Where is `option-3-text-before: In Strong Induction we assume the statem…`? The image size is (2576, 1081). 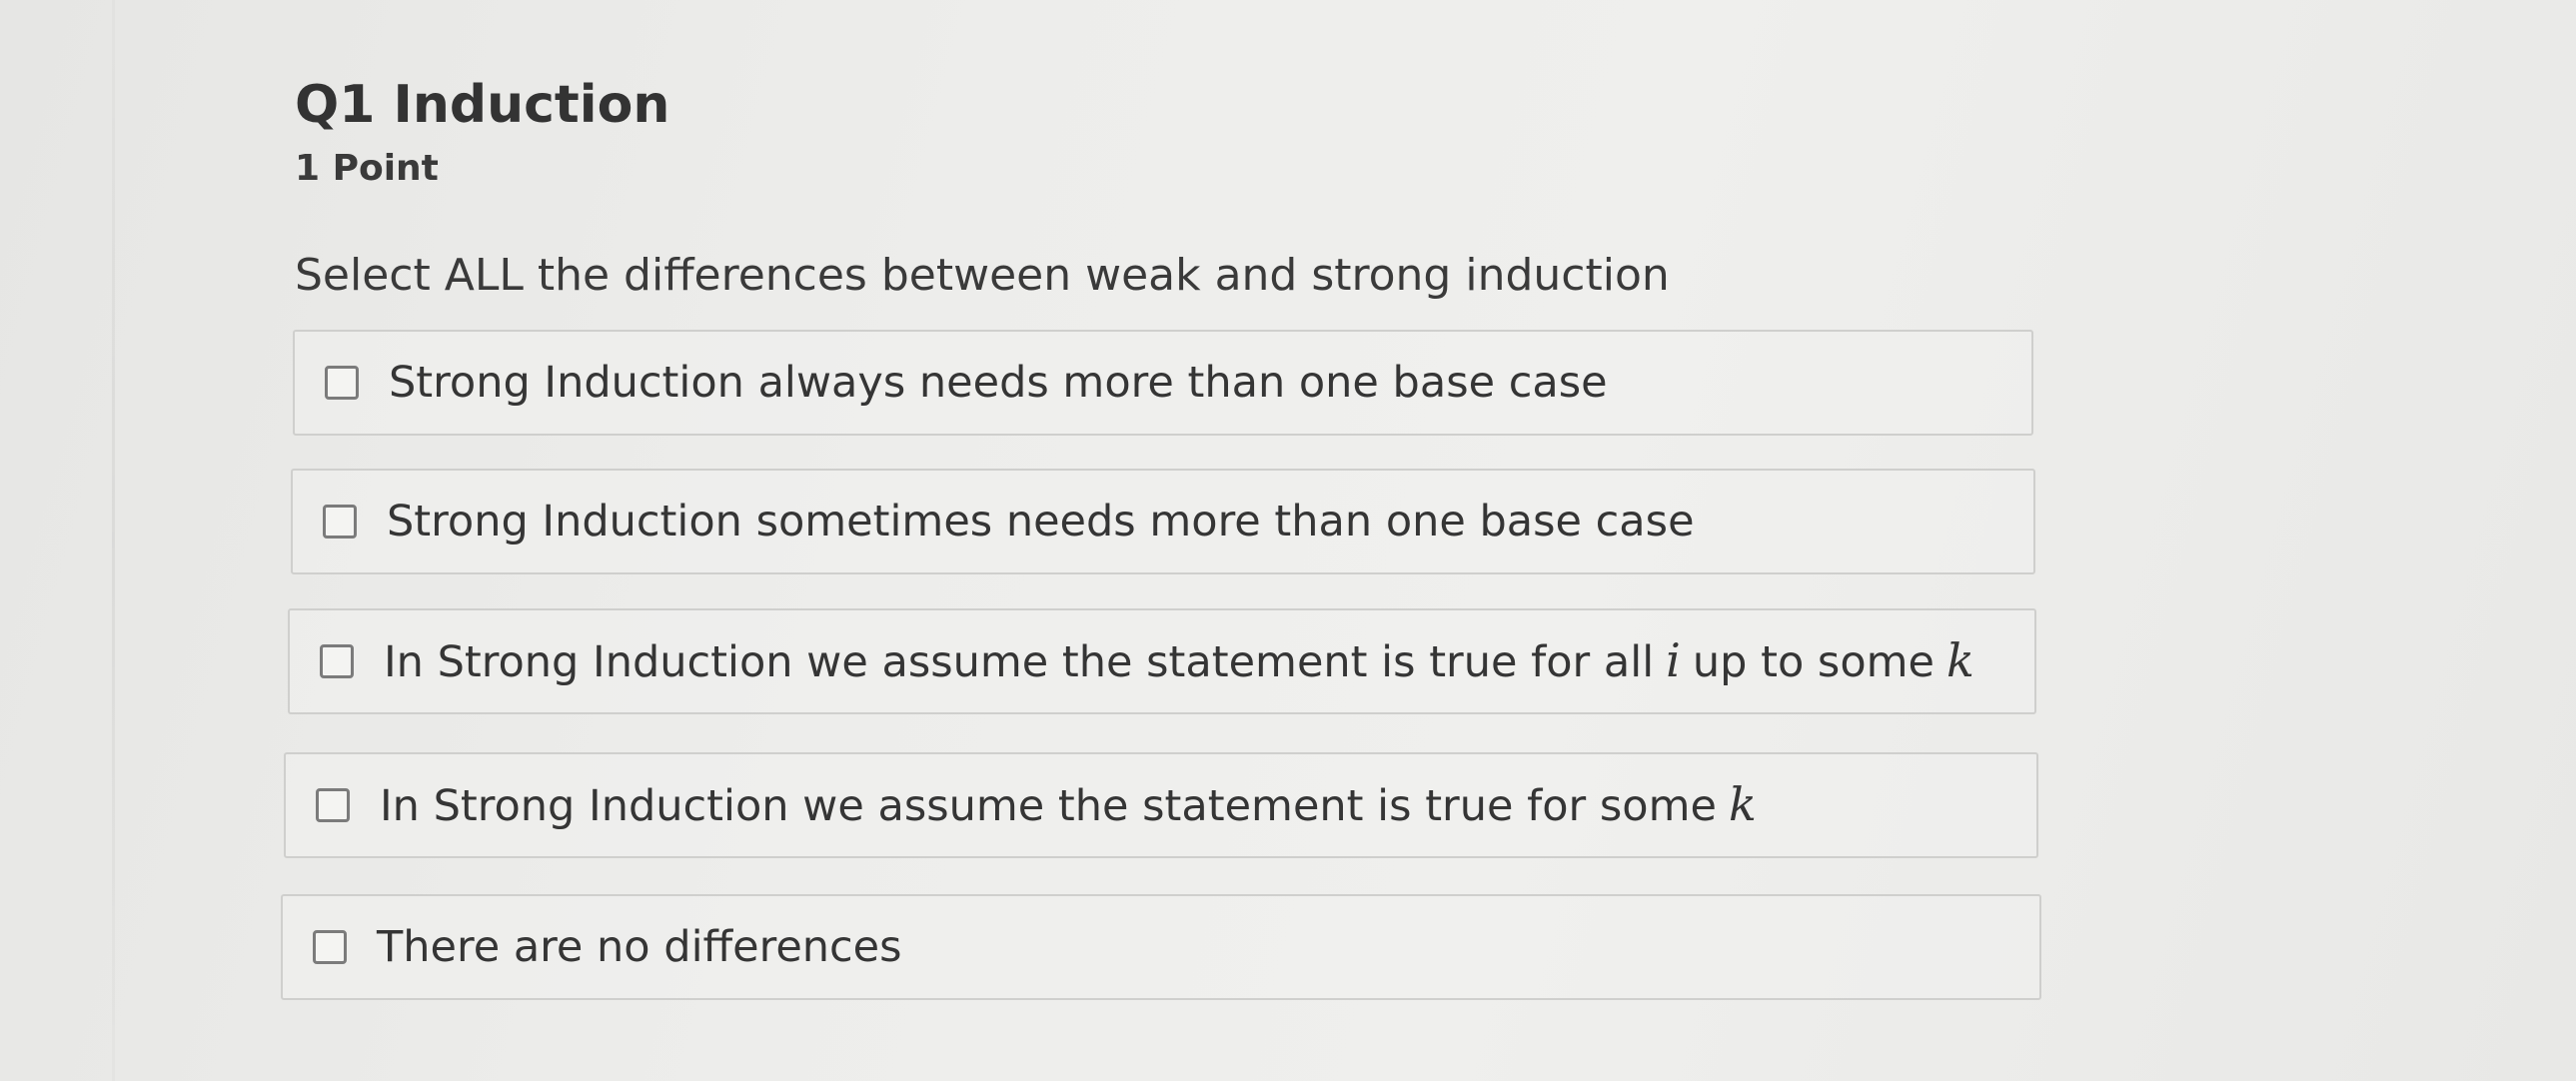
option-3-text-before: In Strong Induction we assume the statem… is located at coordinates (1019, 662).